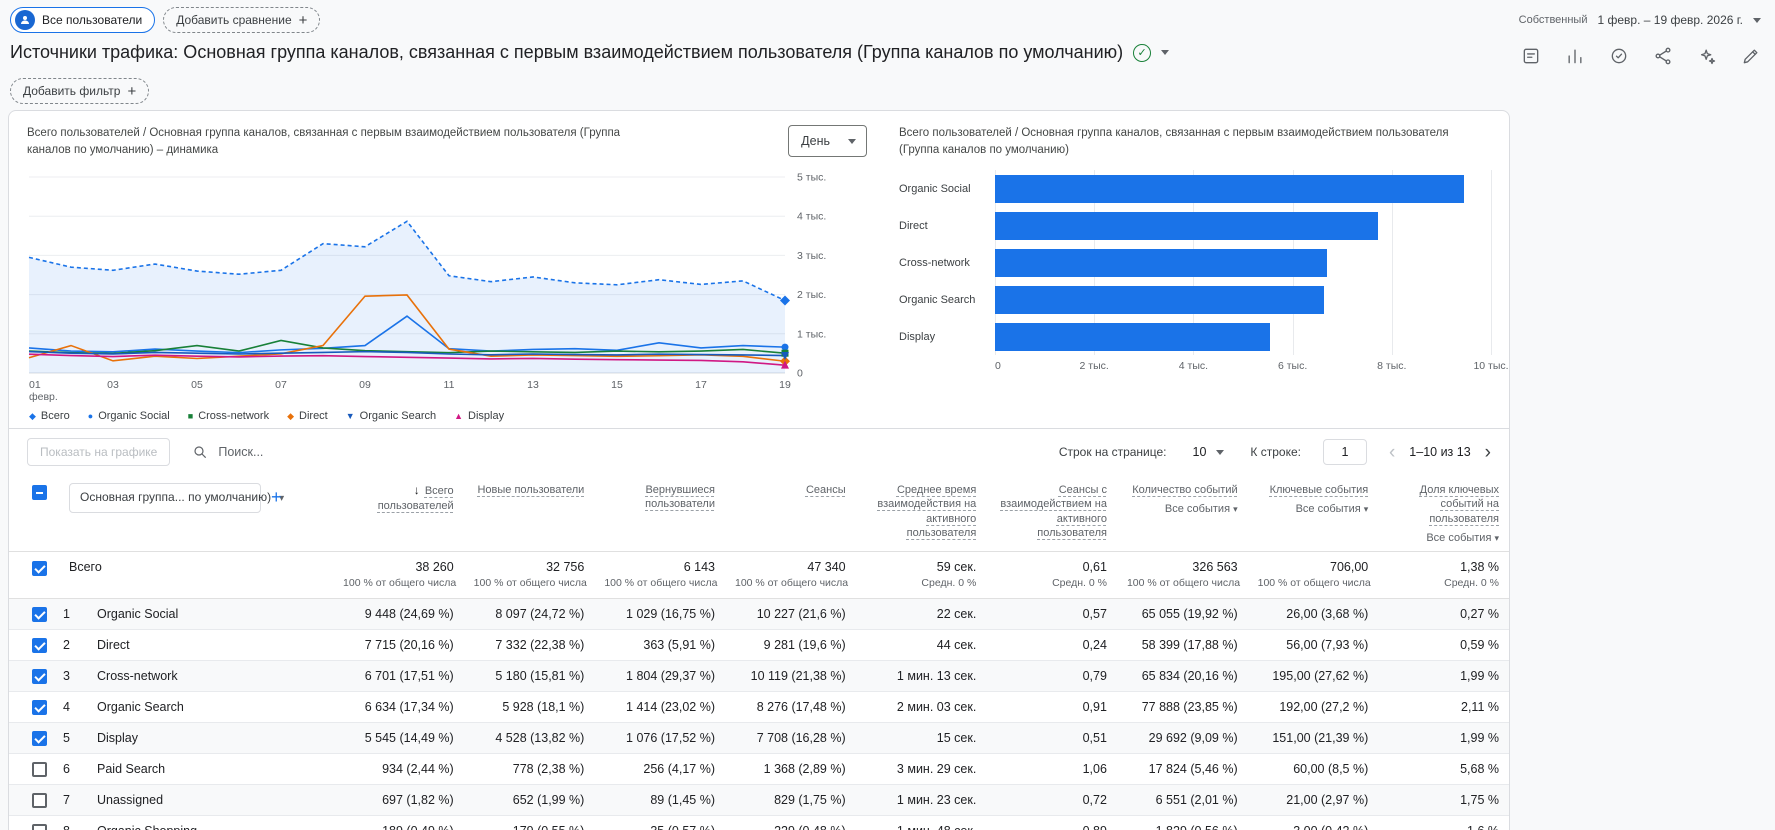  What do you see at coordinates (1313, 575) in the screenshot?
I see `totals-metric: 706,00 100 % от общего числа` at bounding box center [1313, 575].